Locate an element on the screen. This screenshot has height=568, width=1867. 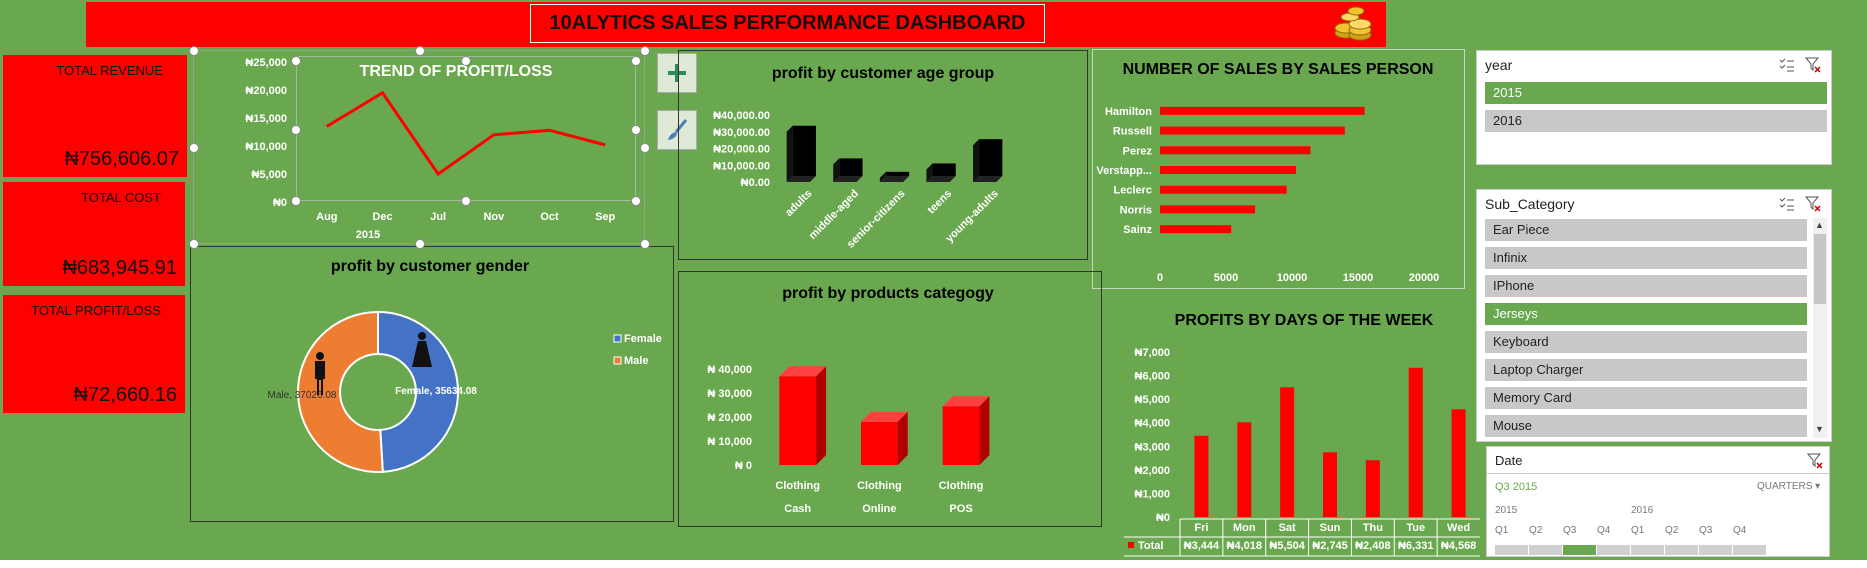
y-tick-label: ₦3,000 is located at coordinates (1152, 447).